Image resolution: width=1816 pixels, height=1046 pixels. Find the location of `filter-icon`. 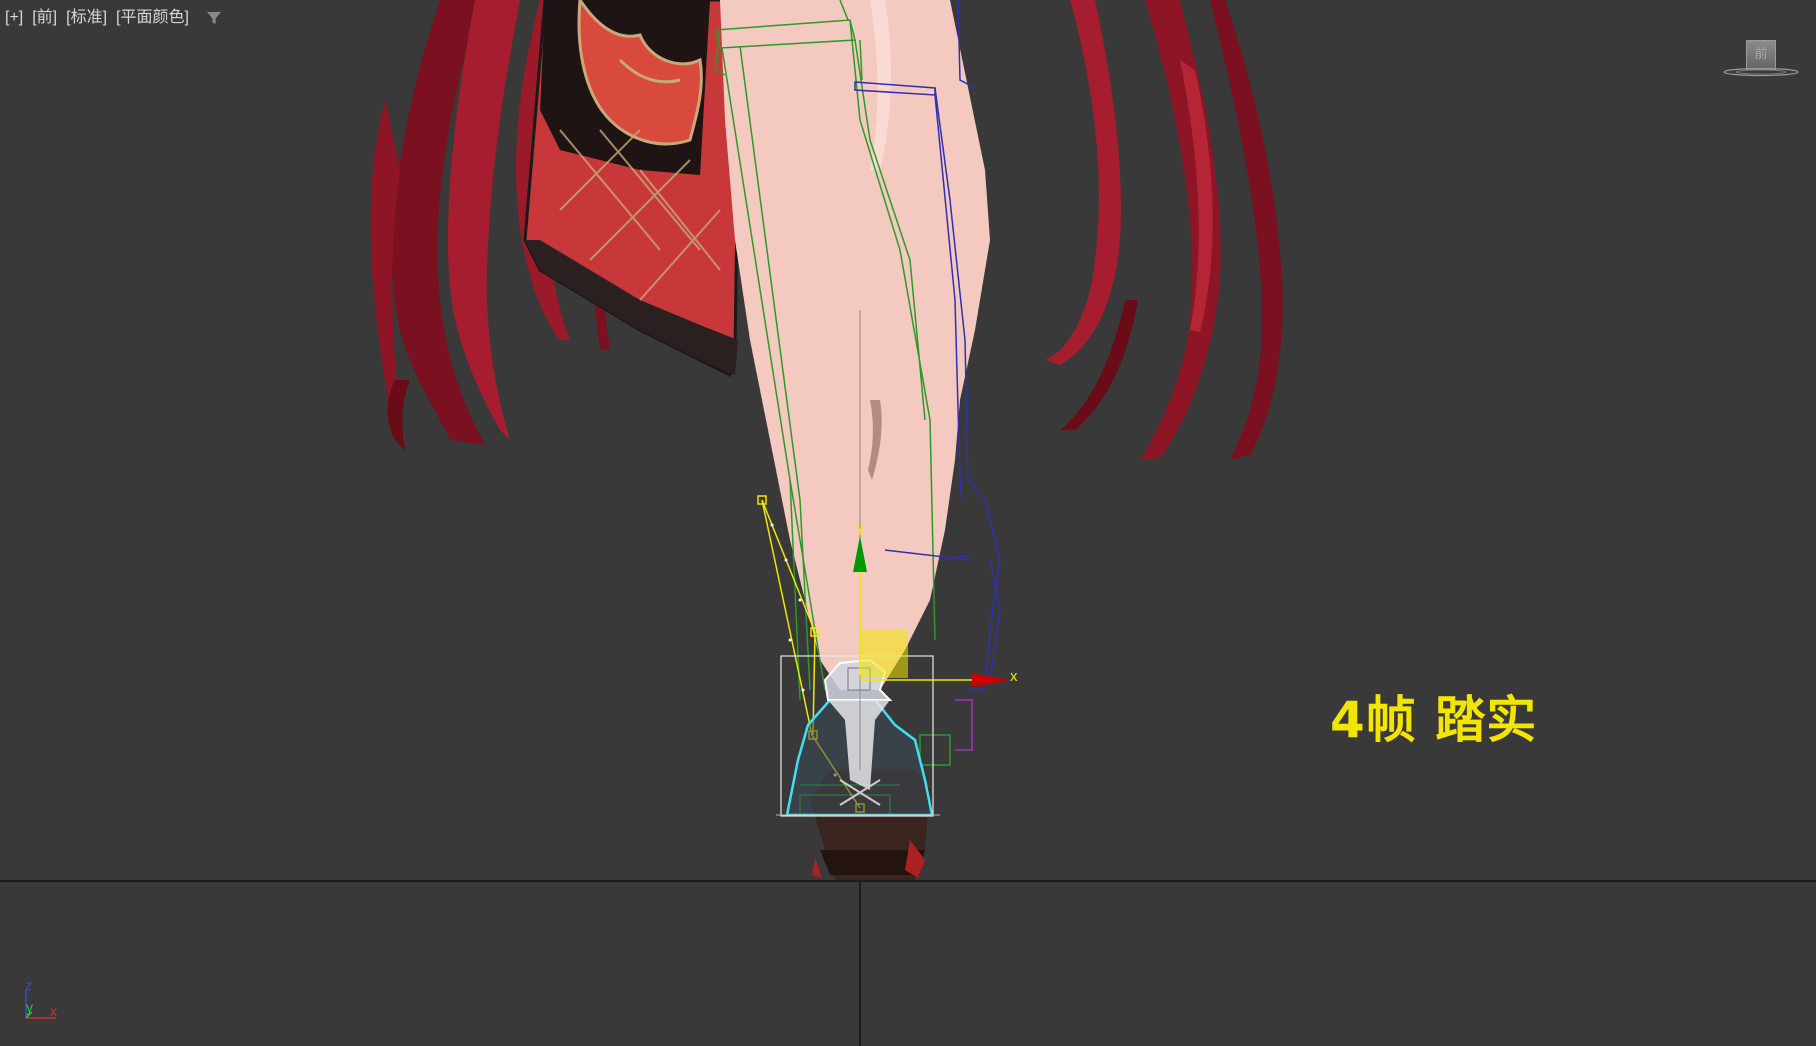

filter-icon is located at coordinates (214, 18).